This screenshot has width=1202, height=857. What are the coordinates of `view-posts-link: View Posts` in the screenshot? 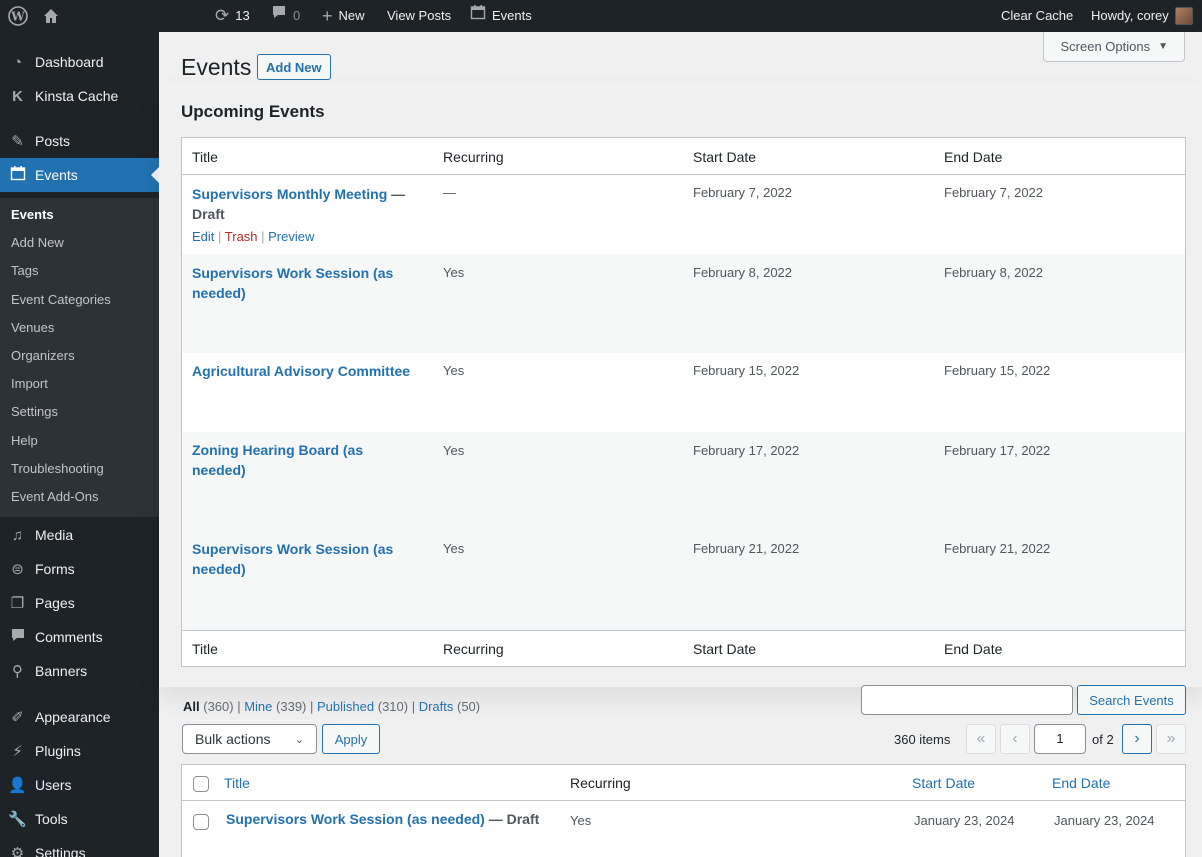 It's located at (419, 16).